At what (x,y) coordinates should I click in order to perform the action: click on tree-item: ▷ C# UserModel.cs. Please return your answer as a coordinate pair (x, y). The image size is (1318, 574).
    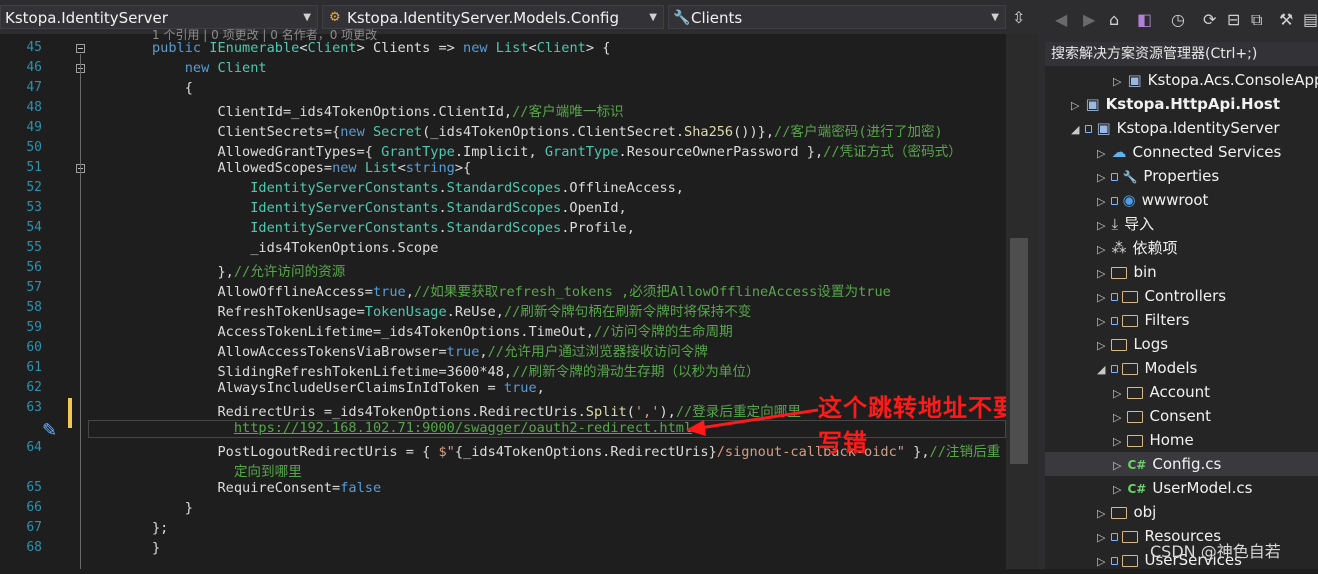
    Looking at the image, I should click on (1182, 488).